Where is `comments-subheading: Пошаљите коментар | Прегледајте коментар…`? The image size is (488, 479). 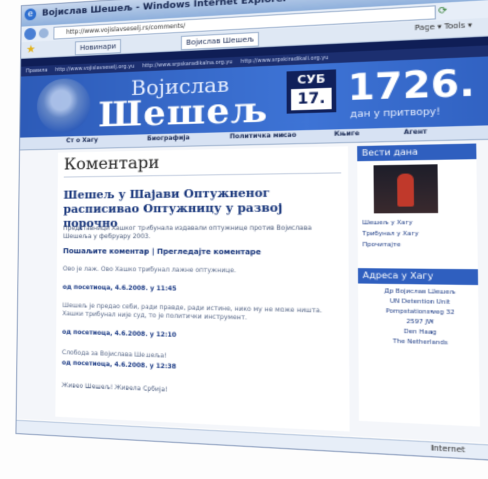
comments-subheading: Пошаљите коментар | Прегледајте коментар… is located at coordinates (162, 251).